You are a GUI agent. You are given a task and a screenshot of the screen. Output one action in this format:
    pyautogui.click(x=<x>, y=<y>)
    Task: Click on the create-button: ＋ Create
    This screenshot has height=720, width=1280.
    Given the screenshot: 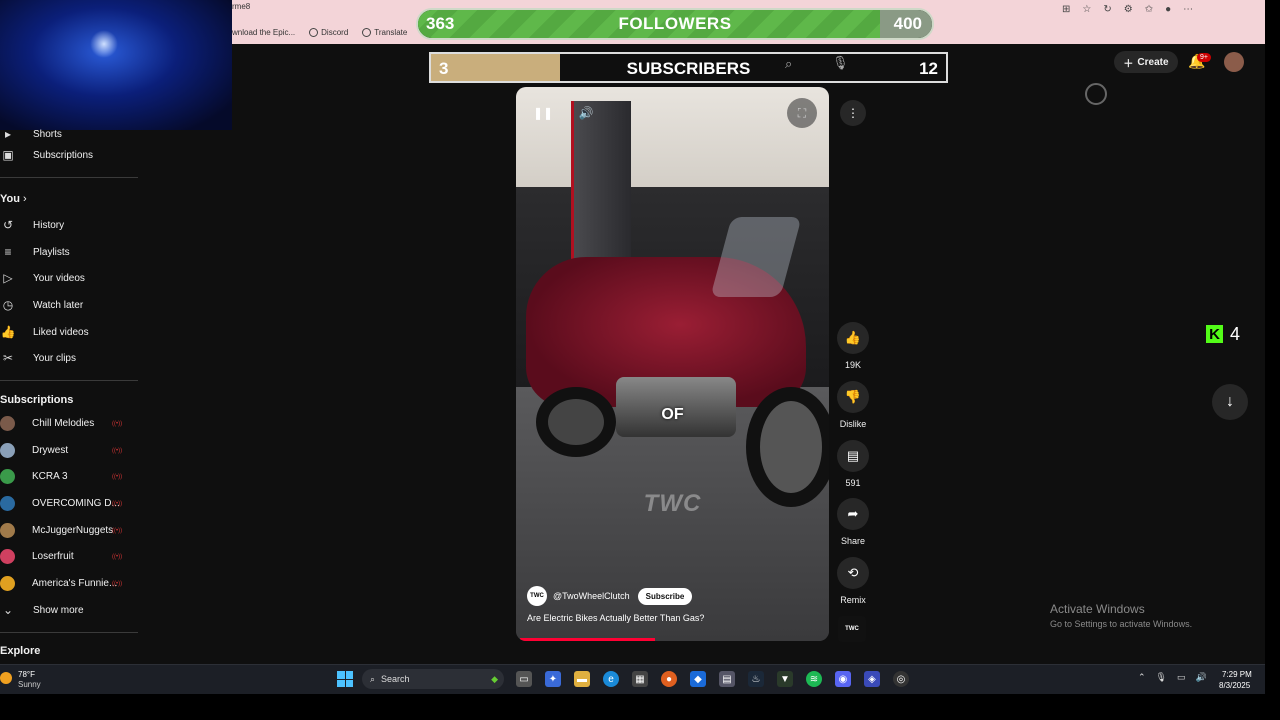 What is the action you would take?
    pyautogui.click(x=1146, y=62)
    